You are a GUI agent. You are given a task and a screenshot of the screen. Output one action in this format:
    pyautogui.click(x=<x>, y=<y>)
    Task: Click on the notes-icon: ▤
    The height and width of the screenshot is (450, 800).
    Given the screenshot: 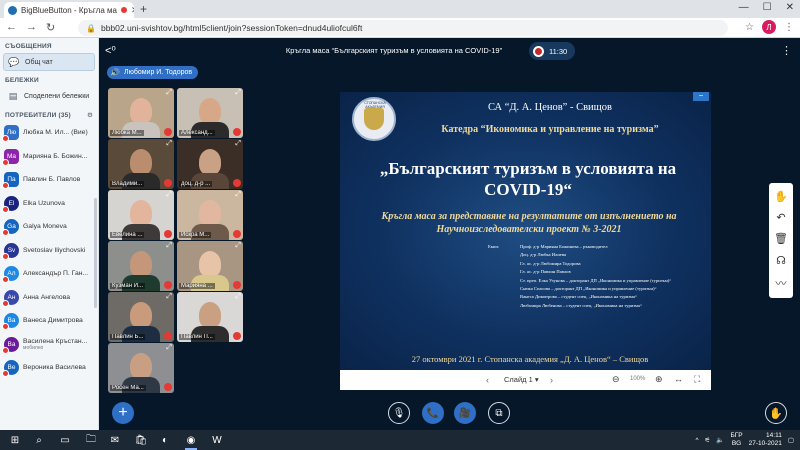 What is the action you would take?
    pyautogui.click(x=13, y=95)
    